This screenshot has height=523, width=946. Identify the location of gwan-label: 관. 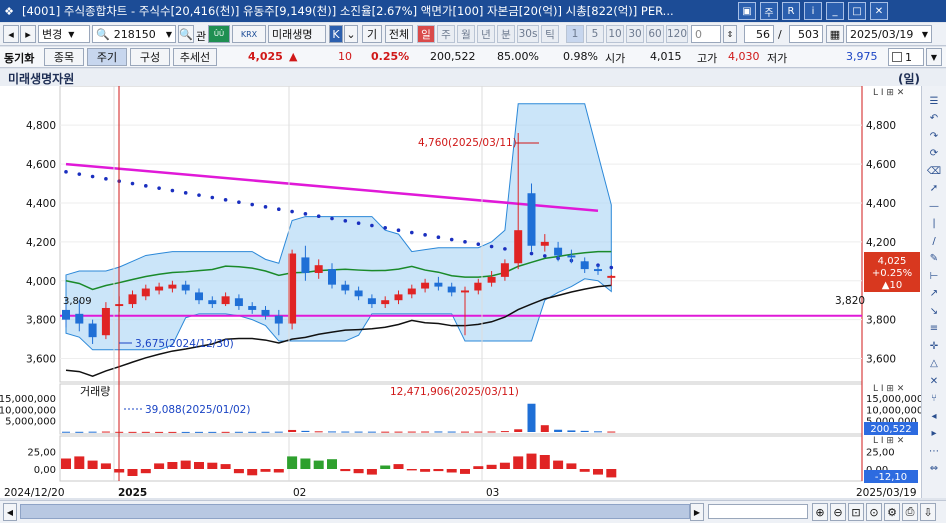
(201, 36).